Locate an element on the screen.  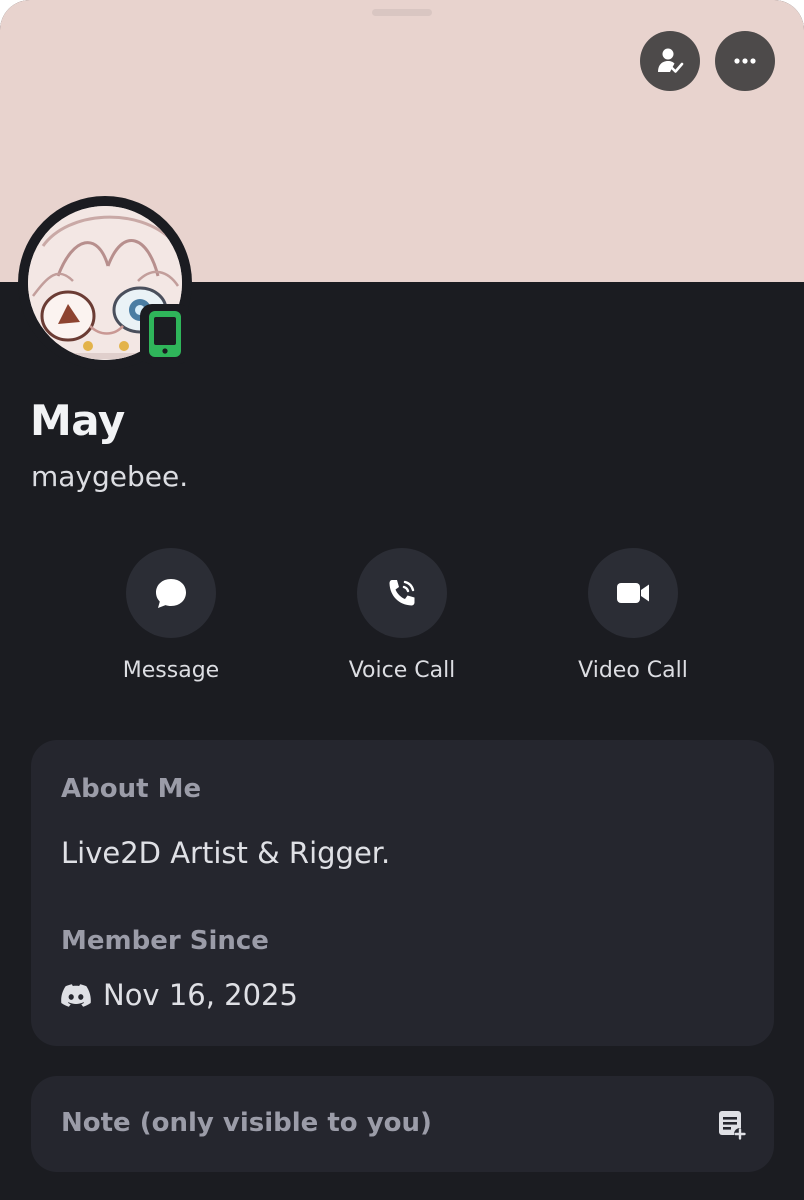
voice-call-button is located at coordinates (402, 593).